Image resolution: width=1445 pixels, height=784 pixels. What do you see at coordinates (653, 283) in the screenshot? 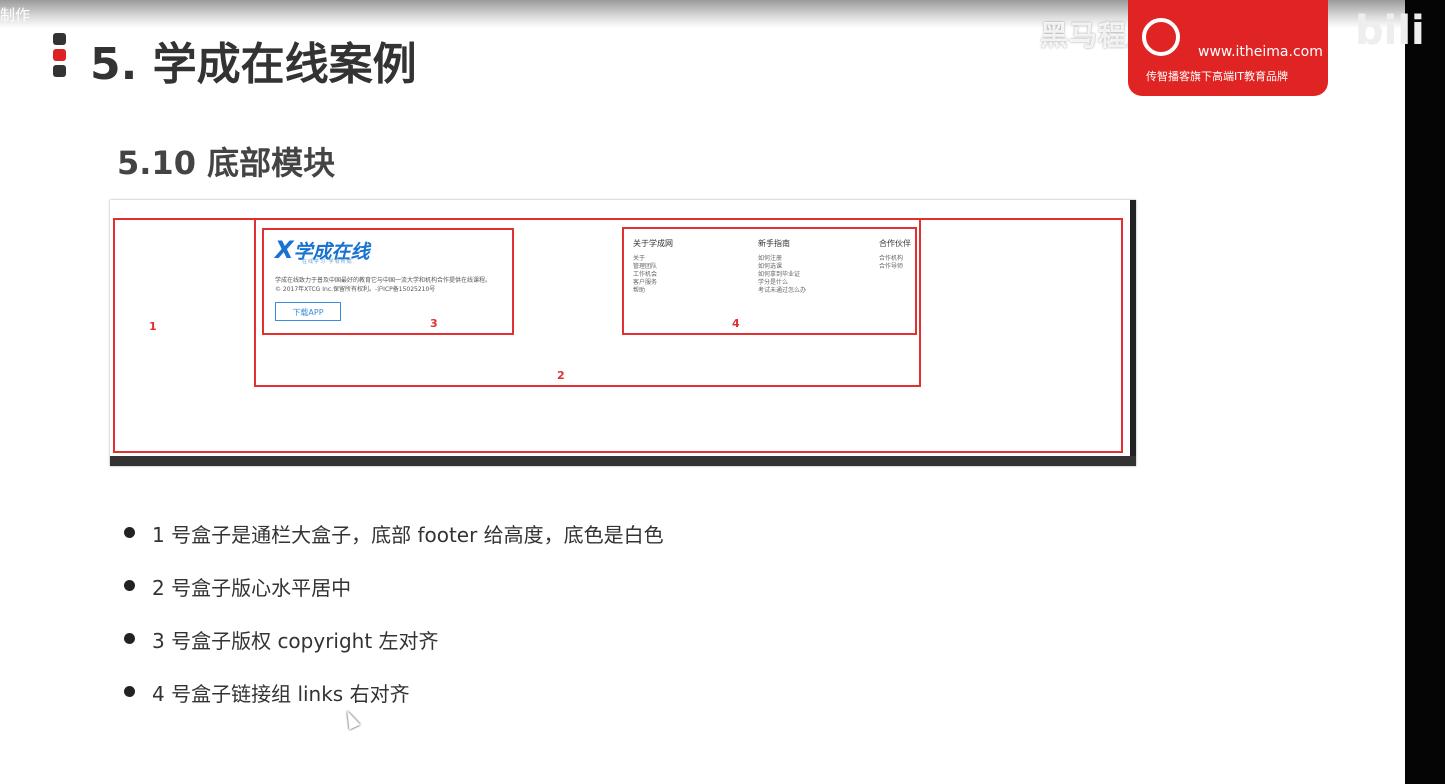
I see `link-item: 客户服务` at bounding box center [653, 283].